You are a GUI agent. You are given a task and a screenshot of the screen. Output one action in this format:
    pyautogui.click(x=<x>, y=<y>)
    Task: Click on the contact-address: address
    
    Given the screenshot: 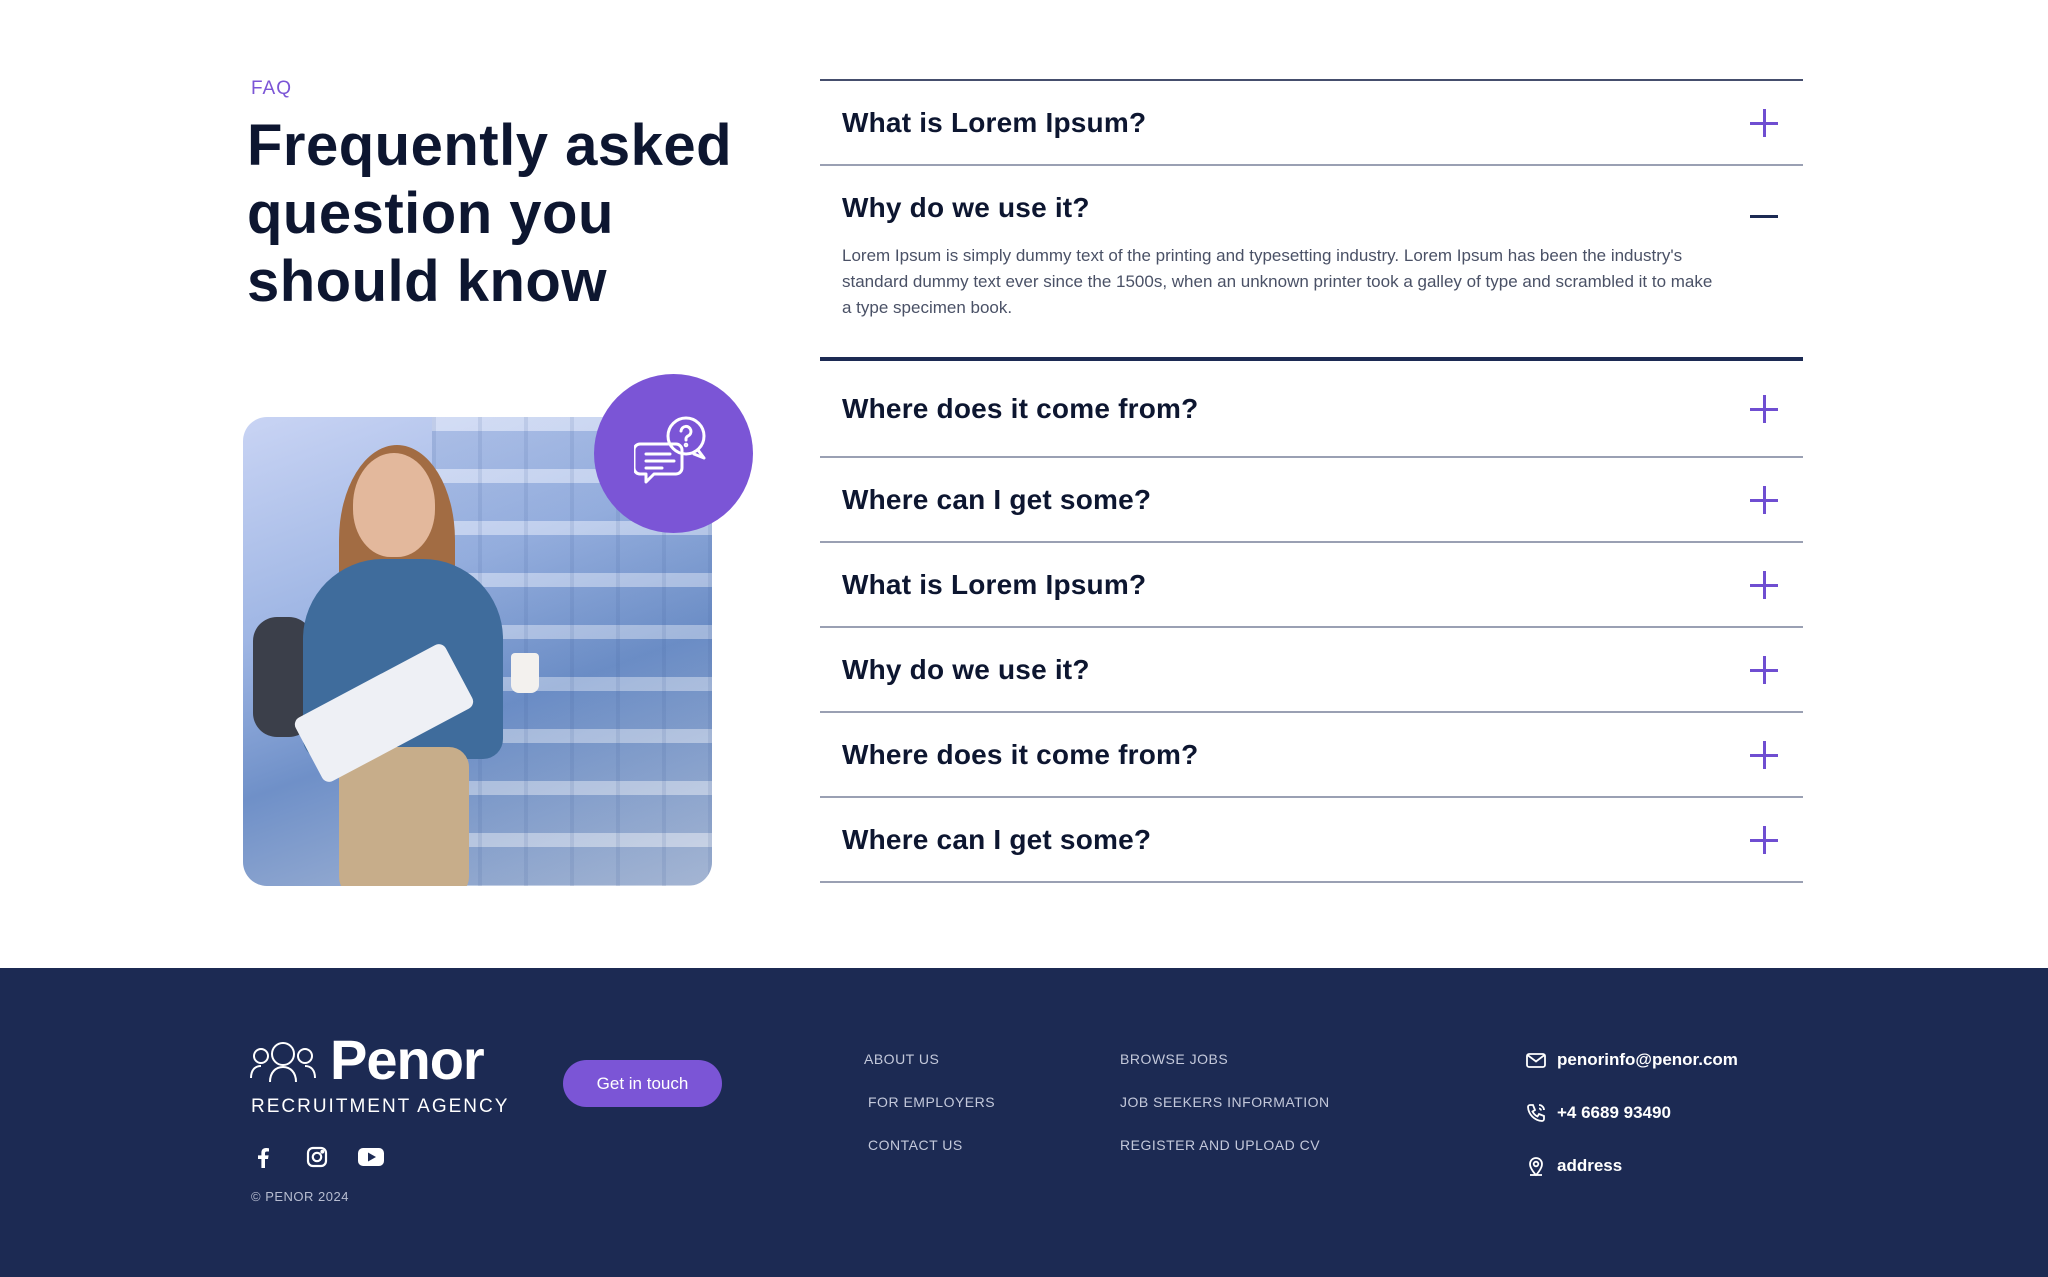 What is the action you would take?
    pyautogui.click(x=1631, y=1178)
    